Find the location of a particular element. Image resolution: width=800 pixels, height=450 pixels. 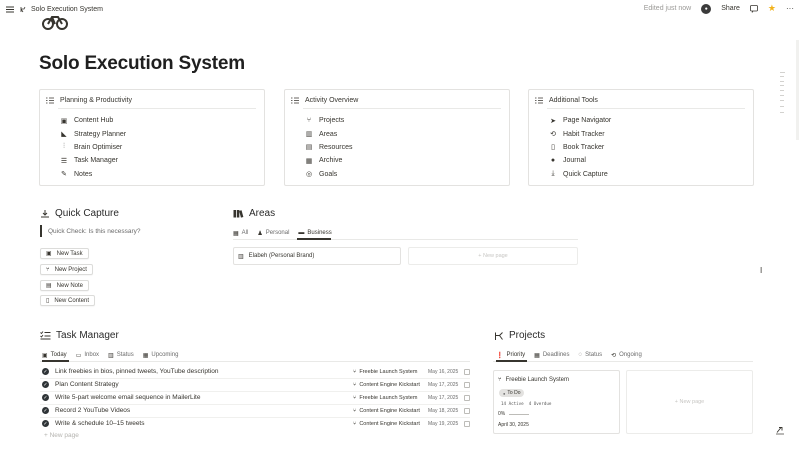

nav-page-navigator: ➤ Page Navigator is located at coordinates (580, 120).